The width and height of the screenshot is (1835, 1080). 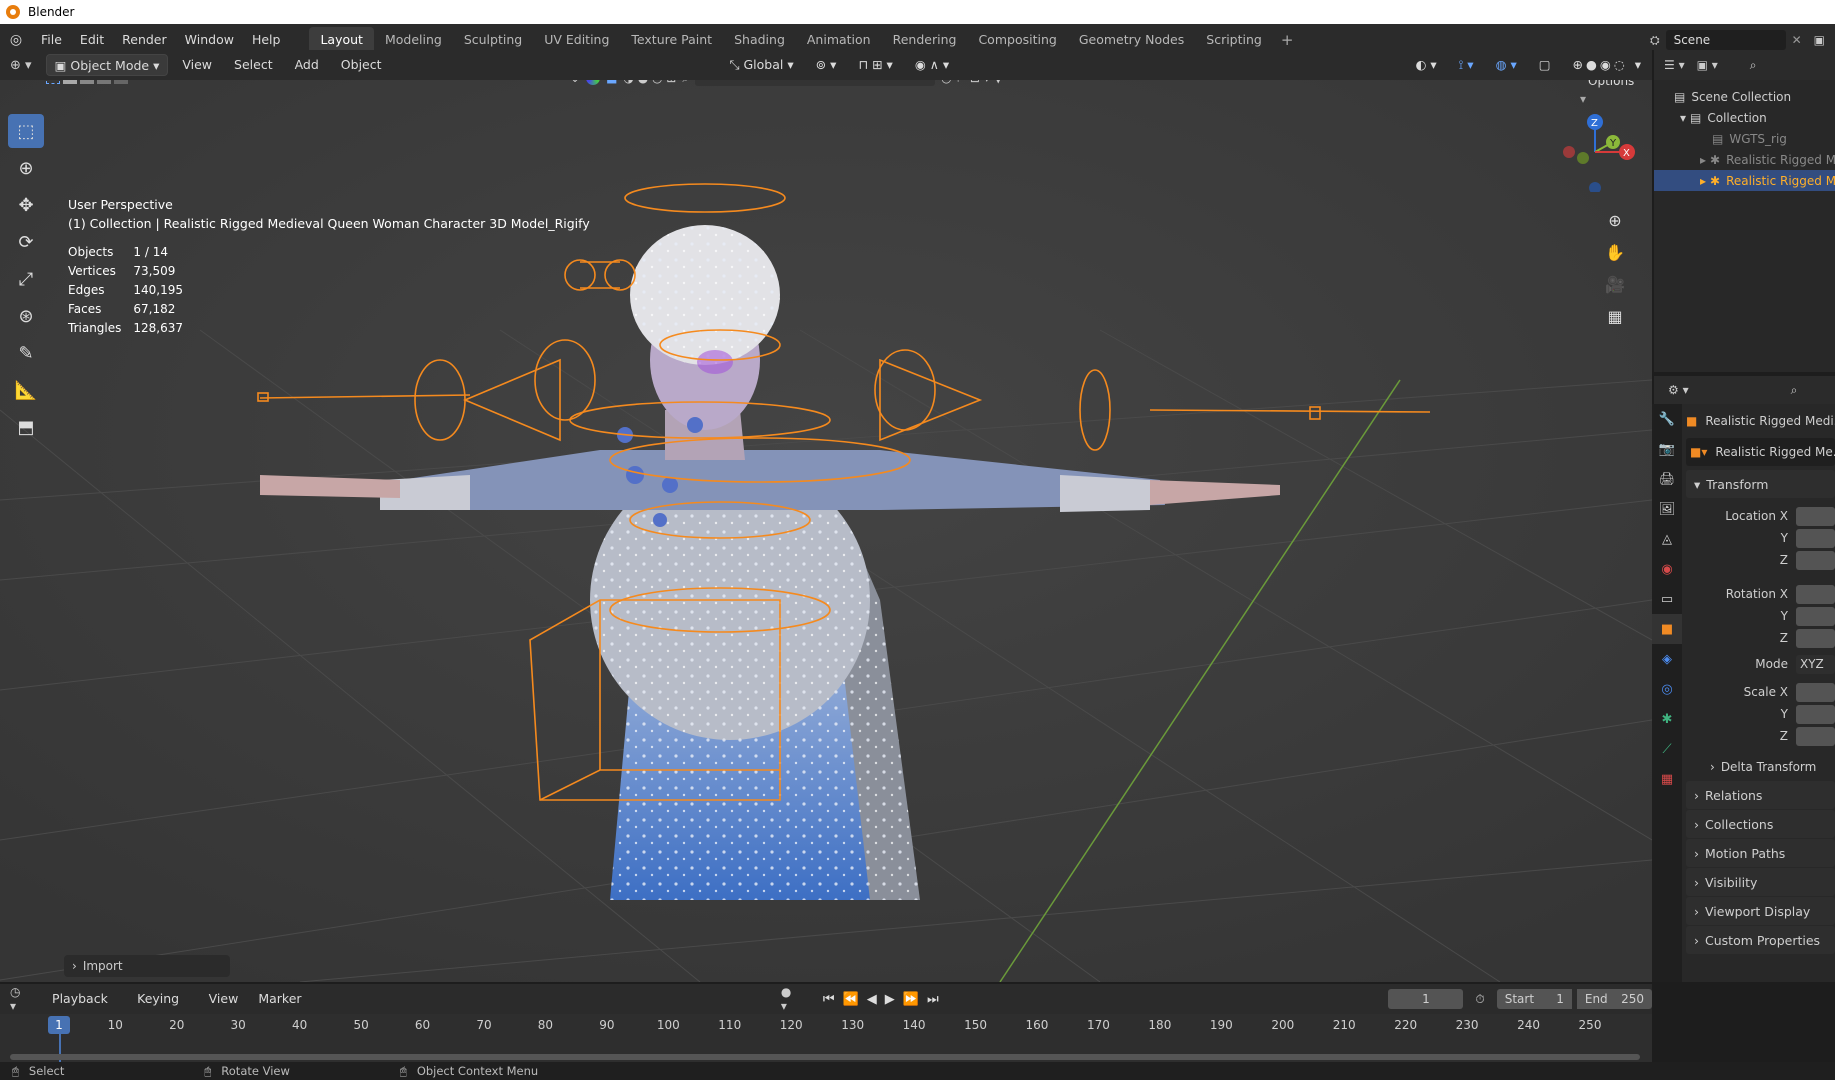 I want to click on marker-menu: Marker, so click(x=279, y=999).